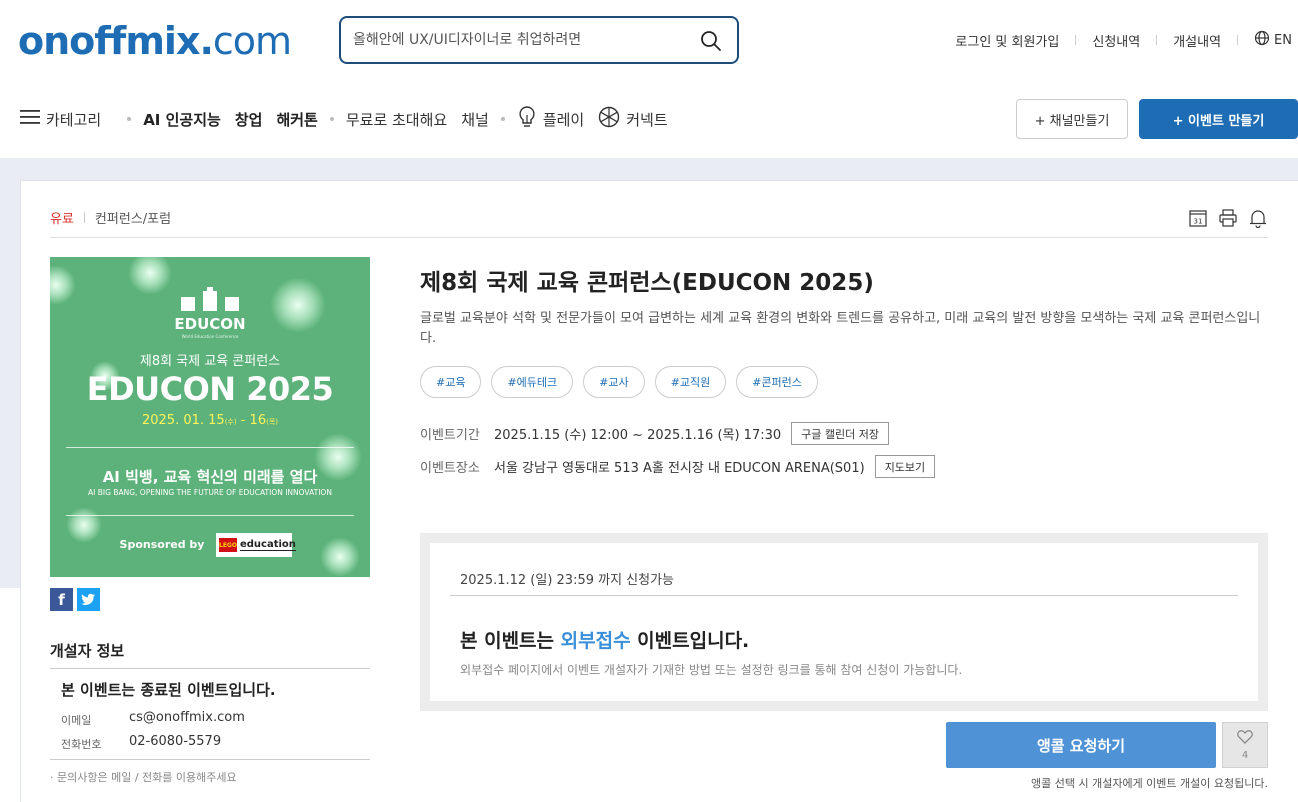 The width and height of the screenshot is (1298, 802). I want to click on map-view-button: 지도보기, so click(905, 466).